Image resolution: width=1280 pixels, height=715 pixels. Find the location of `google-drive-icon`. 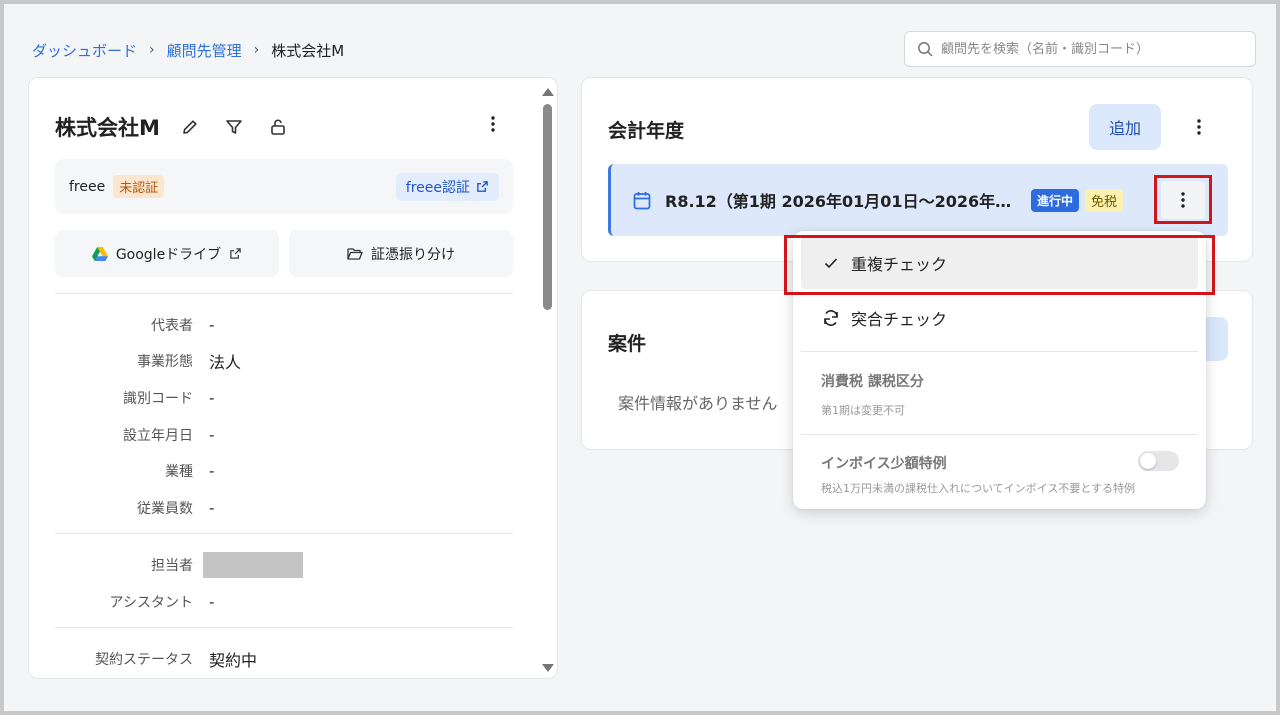

google-drive-icon is located at coordinates (99, 253).